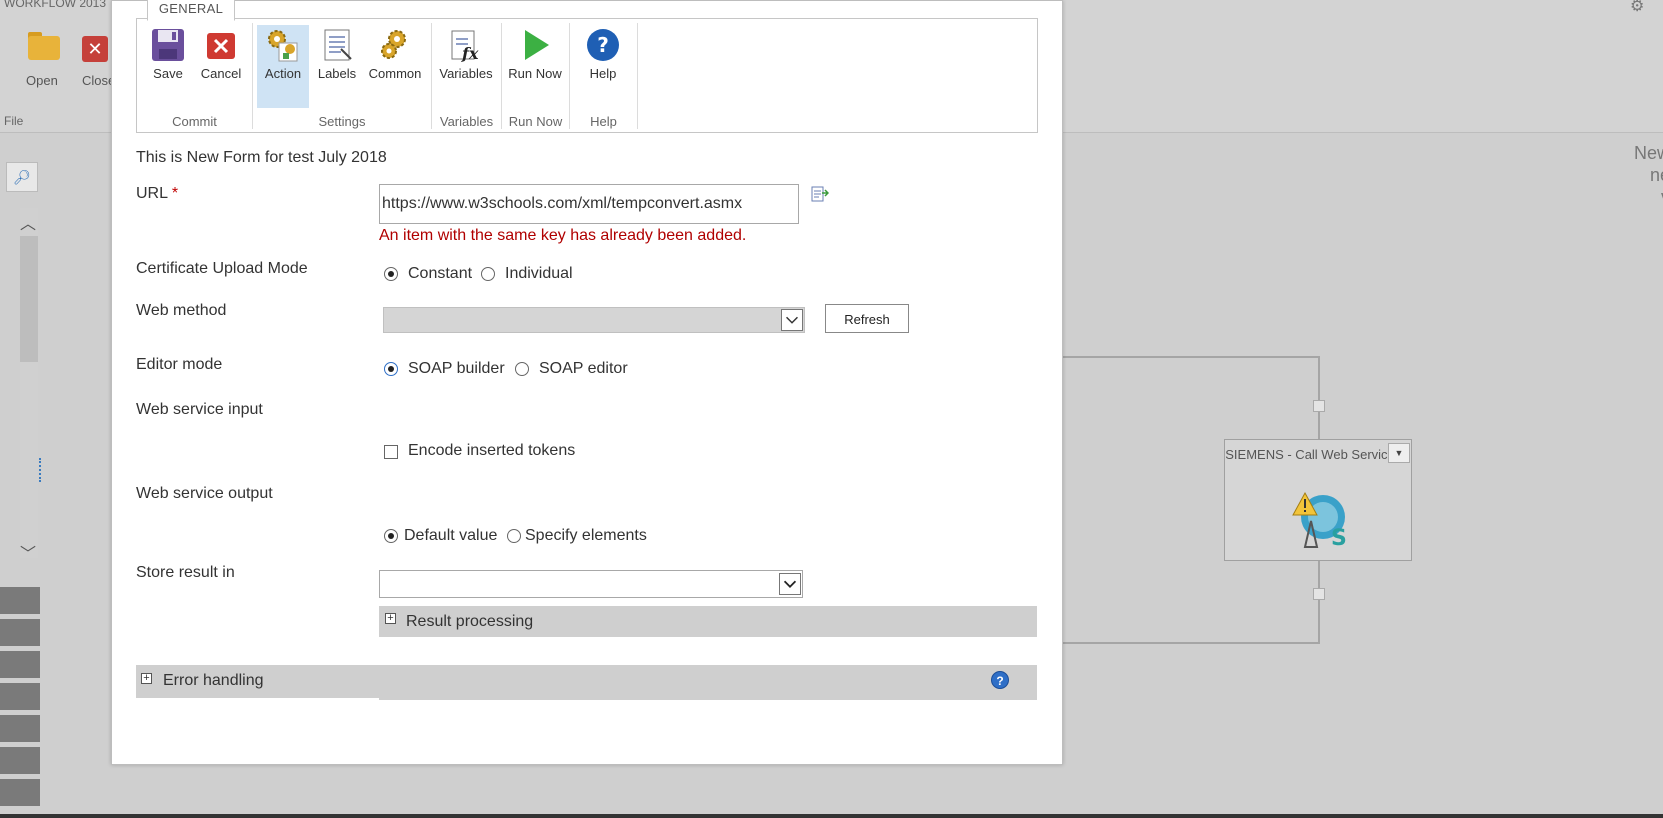 Image resolution: width=1663 pixels, height=818 pixels. I want to click on web-service-input-label: Web service input, so click(199, 409).